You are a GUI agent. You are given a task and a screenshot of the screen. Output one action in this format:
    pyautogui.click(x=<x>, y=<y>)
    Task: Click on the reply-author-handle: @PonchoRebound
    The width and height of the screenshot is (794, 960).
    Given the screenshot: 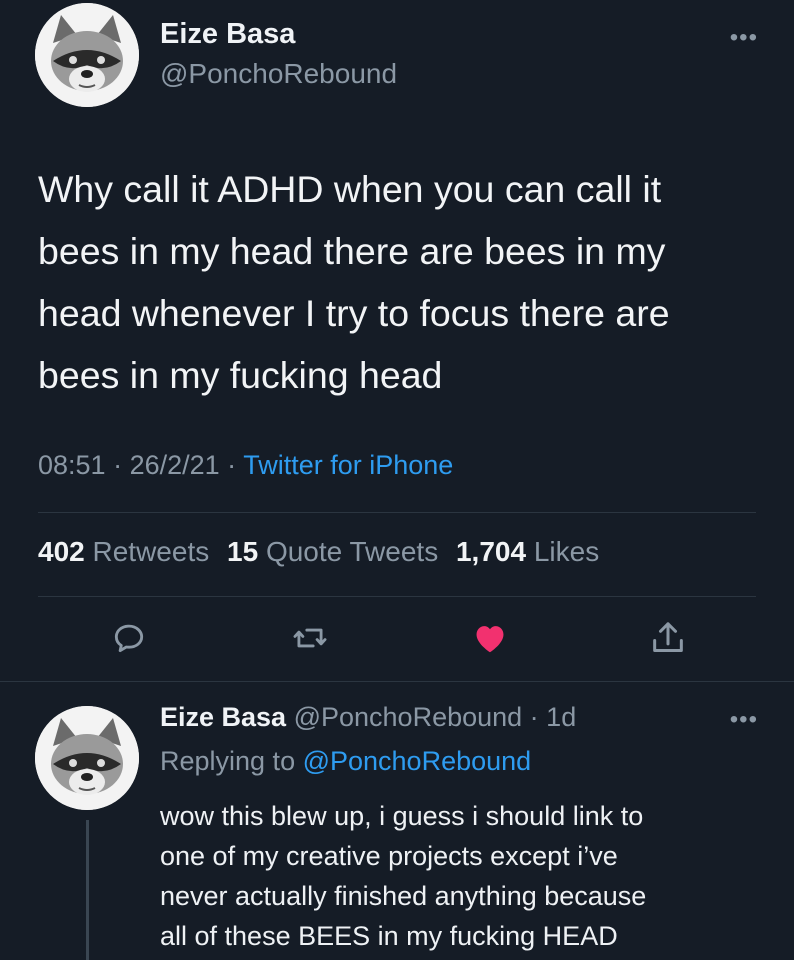 What is the action you would take?
    pyautogui.click(x=408, y=717)
    